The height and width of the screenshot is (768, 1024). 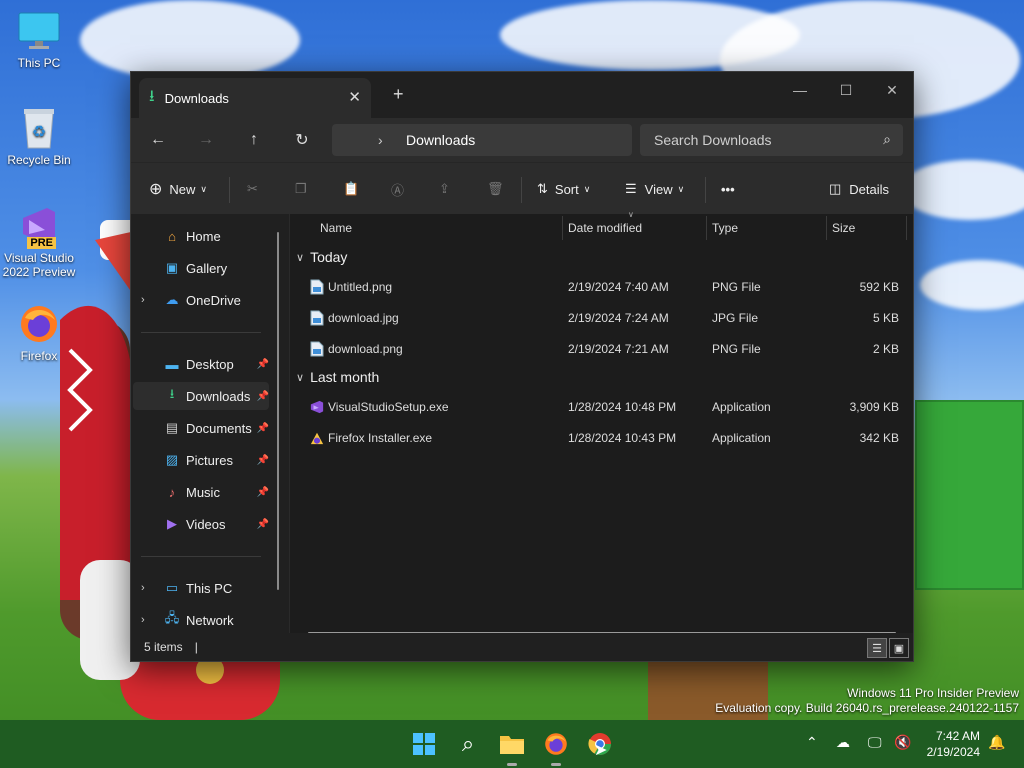 What do you see at coordinates (172, 236) in the screenshot?
I see `home-icon: ⌂` at bounding box center [172, 236].